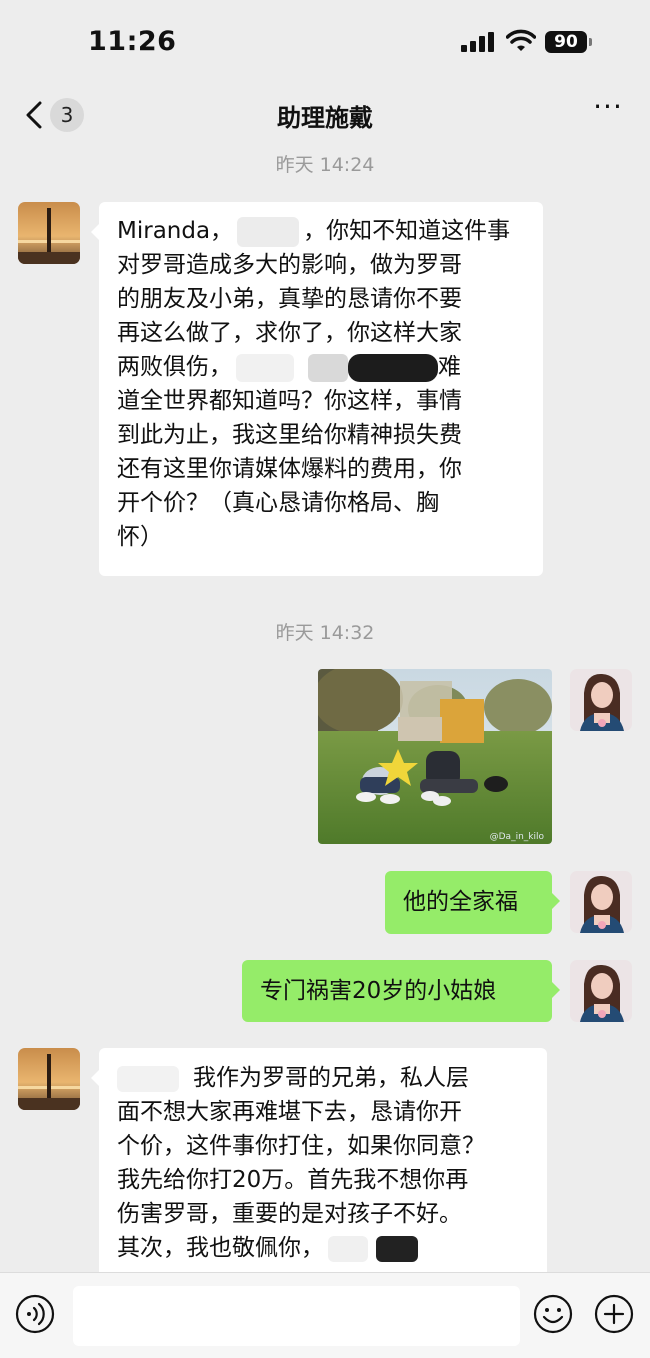  Describe the element at coordinates (323, 1078) in the screenshot. I see `message-line: 我作为罗哥的兄弟，私人层` at that location.